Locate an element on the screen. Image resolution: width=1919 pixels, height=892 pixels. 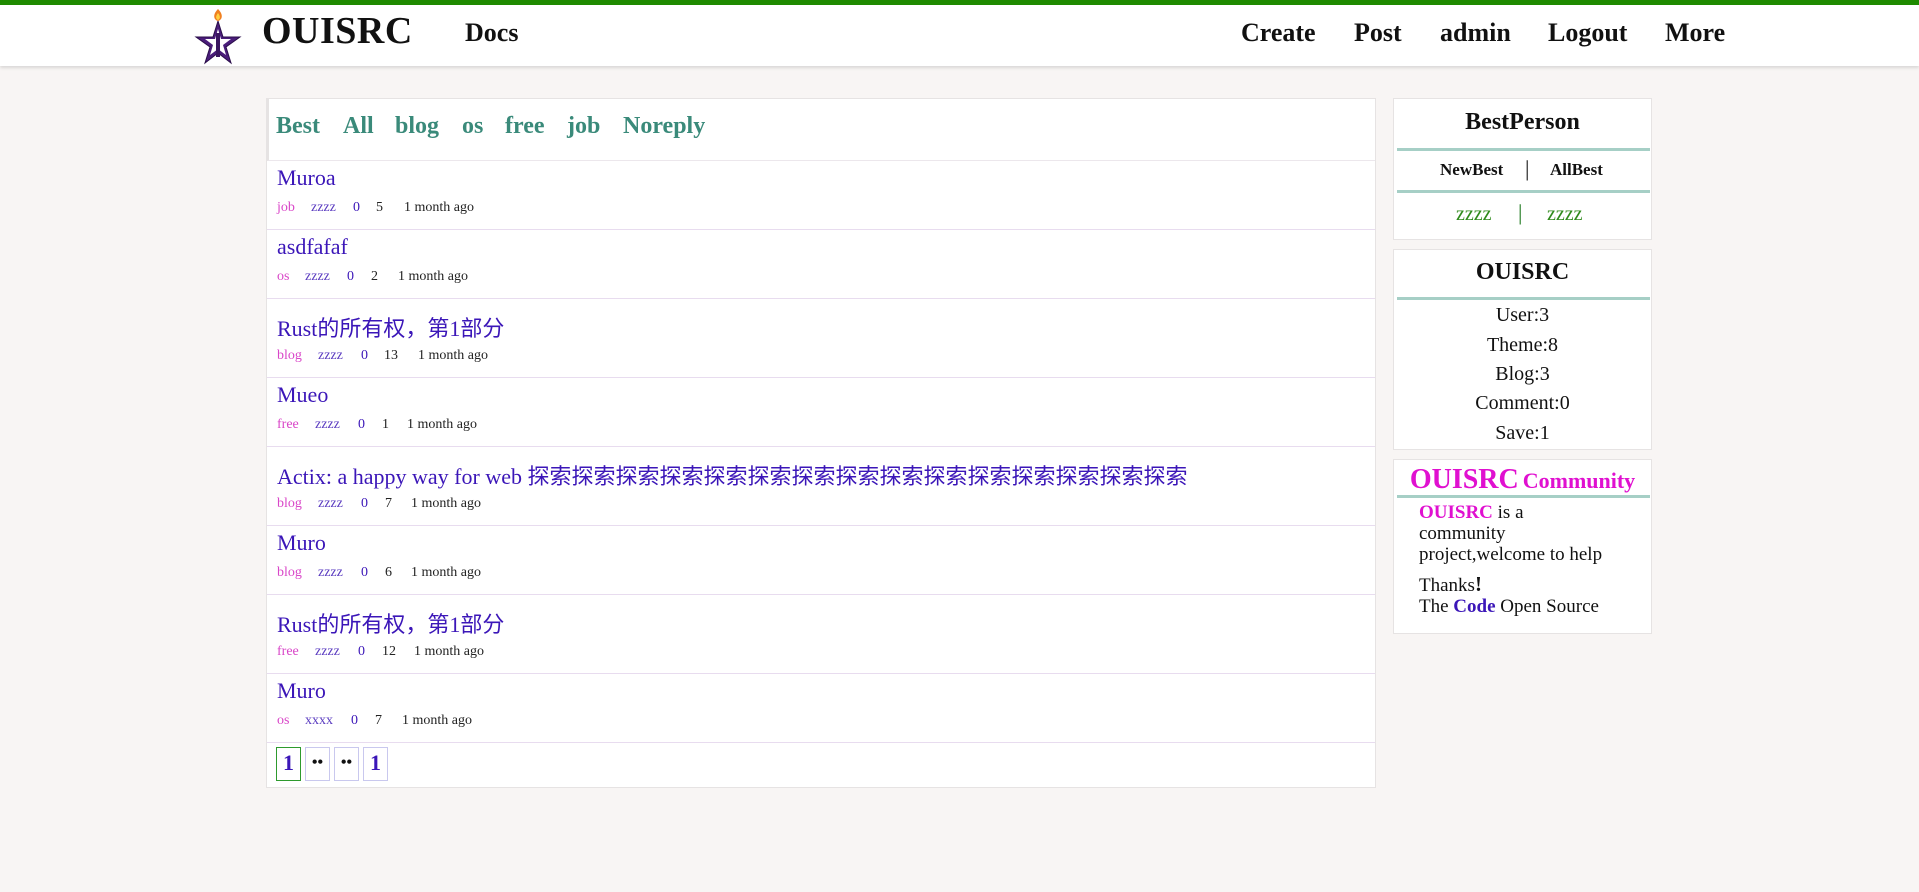
post-view-count: 5 is located at coordinates (379, 207).